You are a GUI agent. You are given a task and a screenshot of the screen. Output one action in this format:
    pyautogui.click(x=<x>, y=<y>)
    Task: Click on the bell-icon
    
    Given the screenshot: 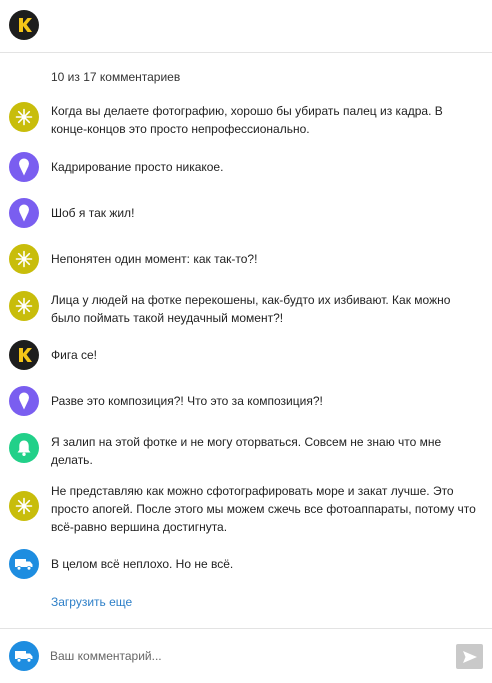 What is the action you would take?
    pyautogui.click(x=24, y=448)
    